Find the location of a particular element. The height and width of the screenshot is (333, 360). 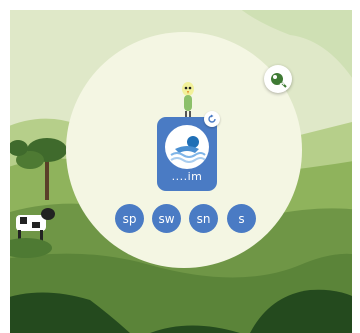

refresh-icon is located at coordinates (212, 118).